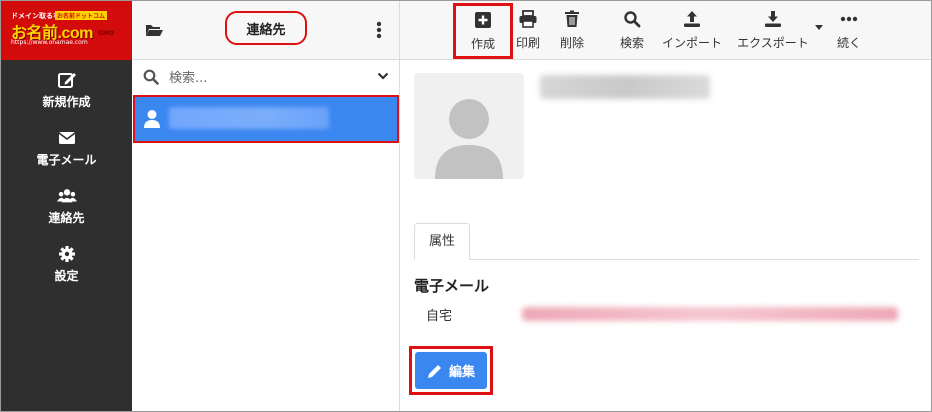 This screenshot has height=412, width=932. I want to click on nav-label: 連絡先, so click(66, 218).